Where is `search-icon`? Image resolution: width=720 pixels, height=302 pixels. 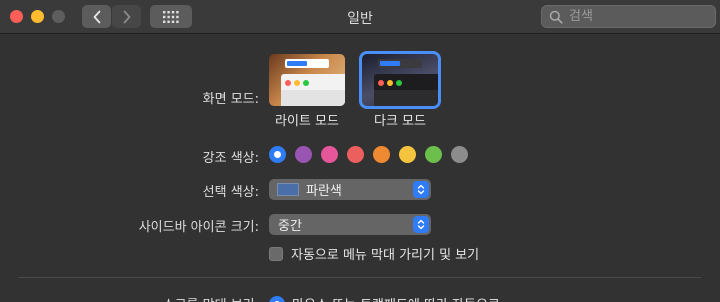 search-icon is located at coordinates (556, 17).